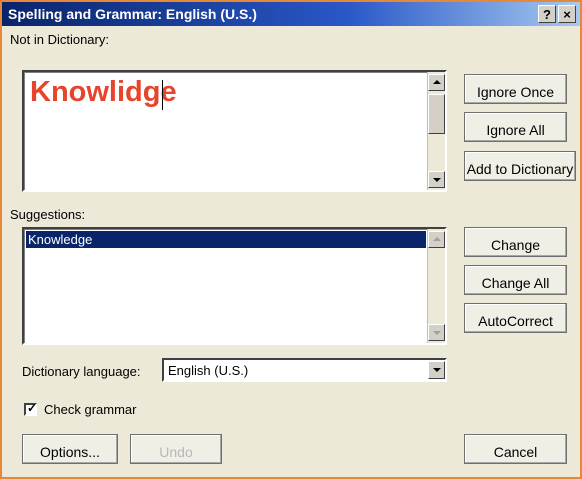  I want to click on checkmark-icon: ✓, so click(32, 408).